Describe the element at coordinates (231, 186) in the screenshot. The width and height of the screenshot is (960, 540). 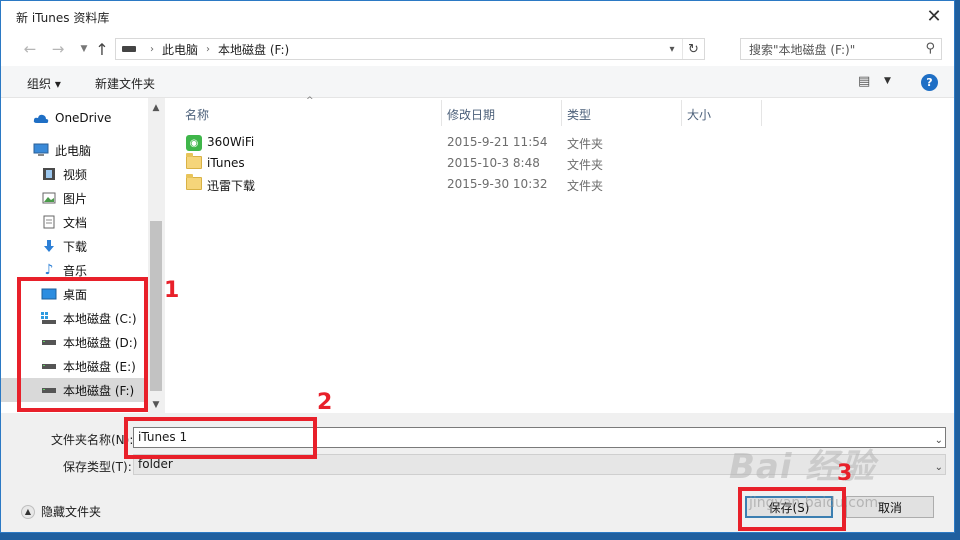
I see `file-name: 迅雷下载` at that location.